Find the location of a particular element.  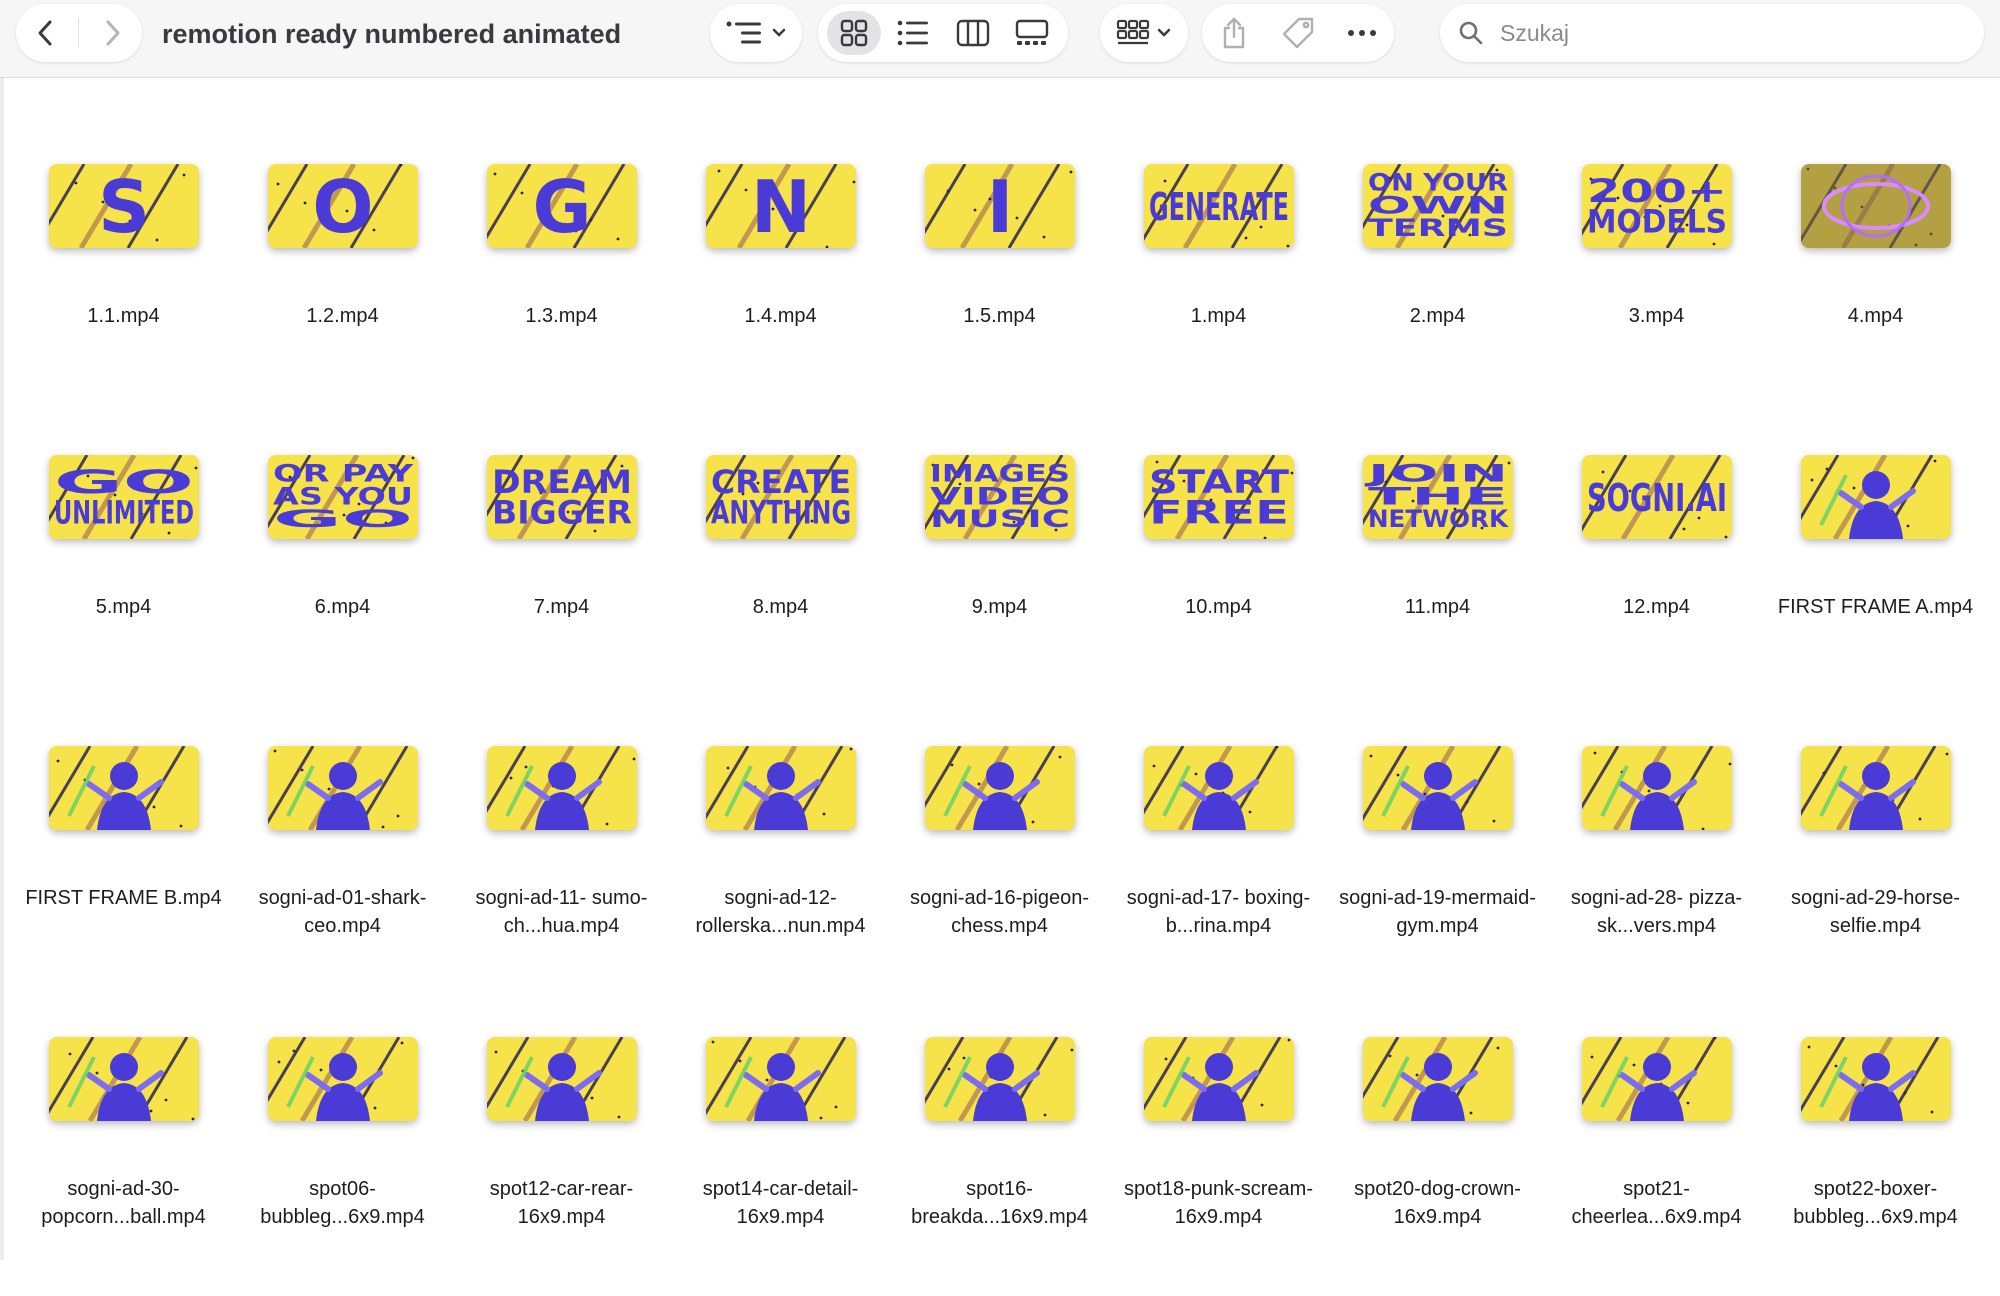

video-thumbnail: GENERATE is located at coordinates (1218, 206).